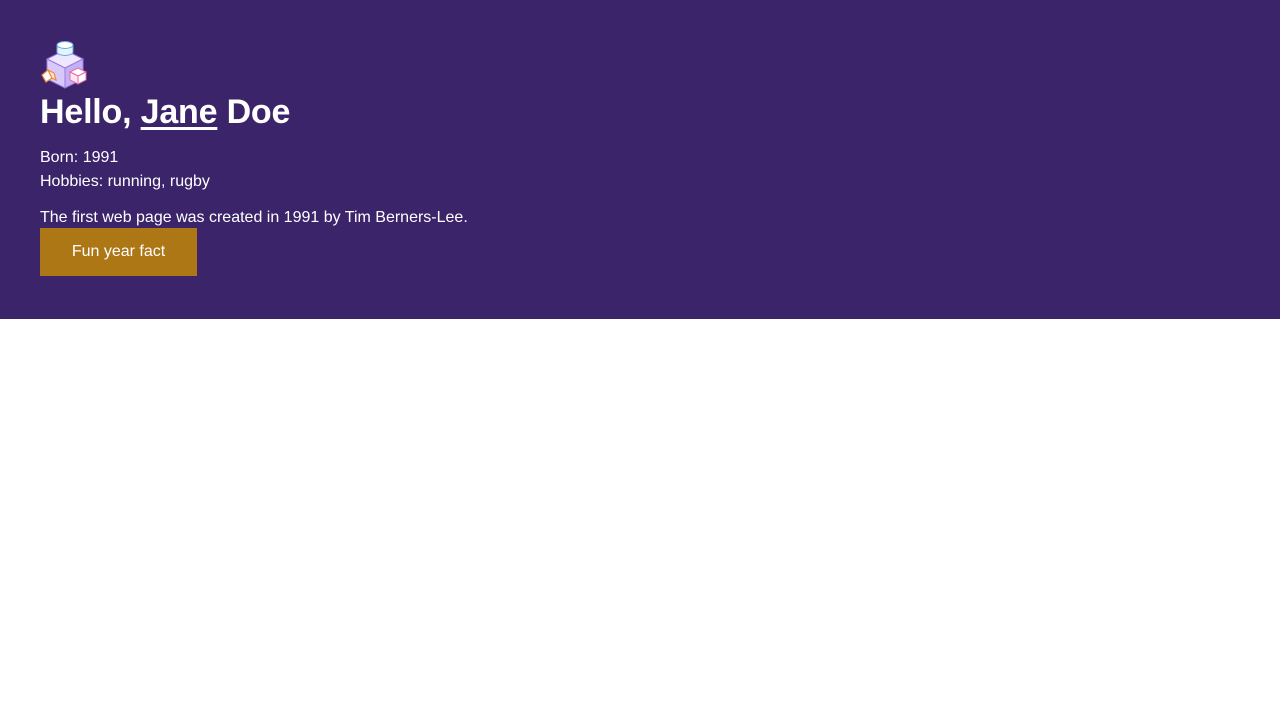 The image size is (1280, 720). Describe the element at coordinates (64, 65) in the screenshot. I see `isometric-blocks-icon` at that location.